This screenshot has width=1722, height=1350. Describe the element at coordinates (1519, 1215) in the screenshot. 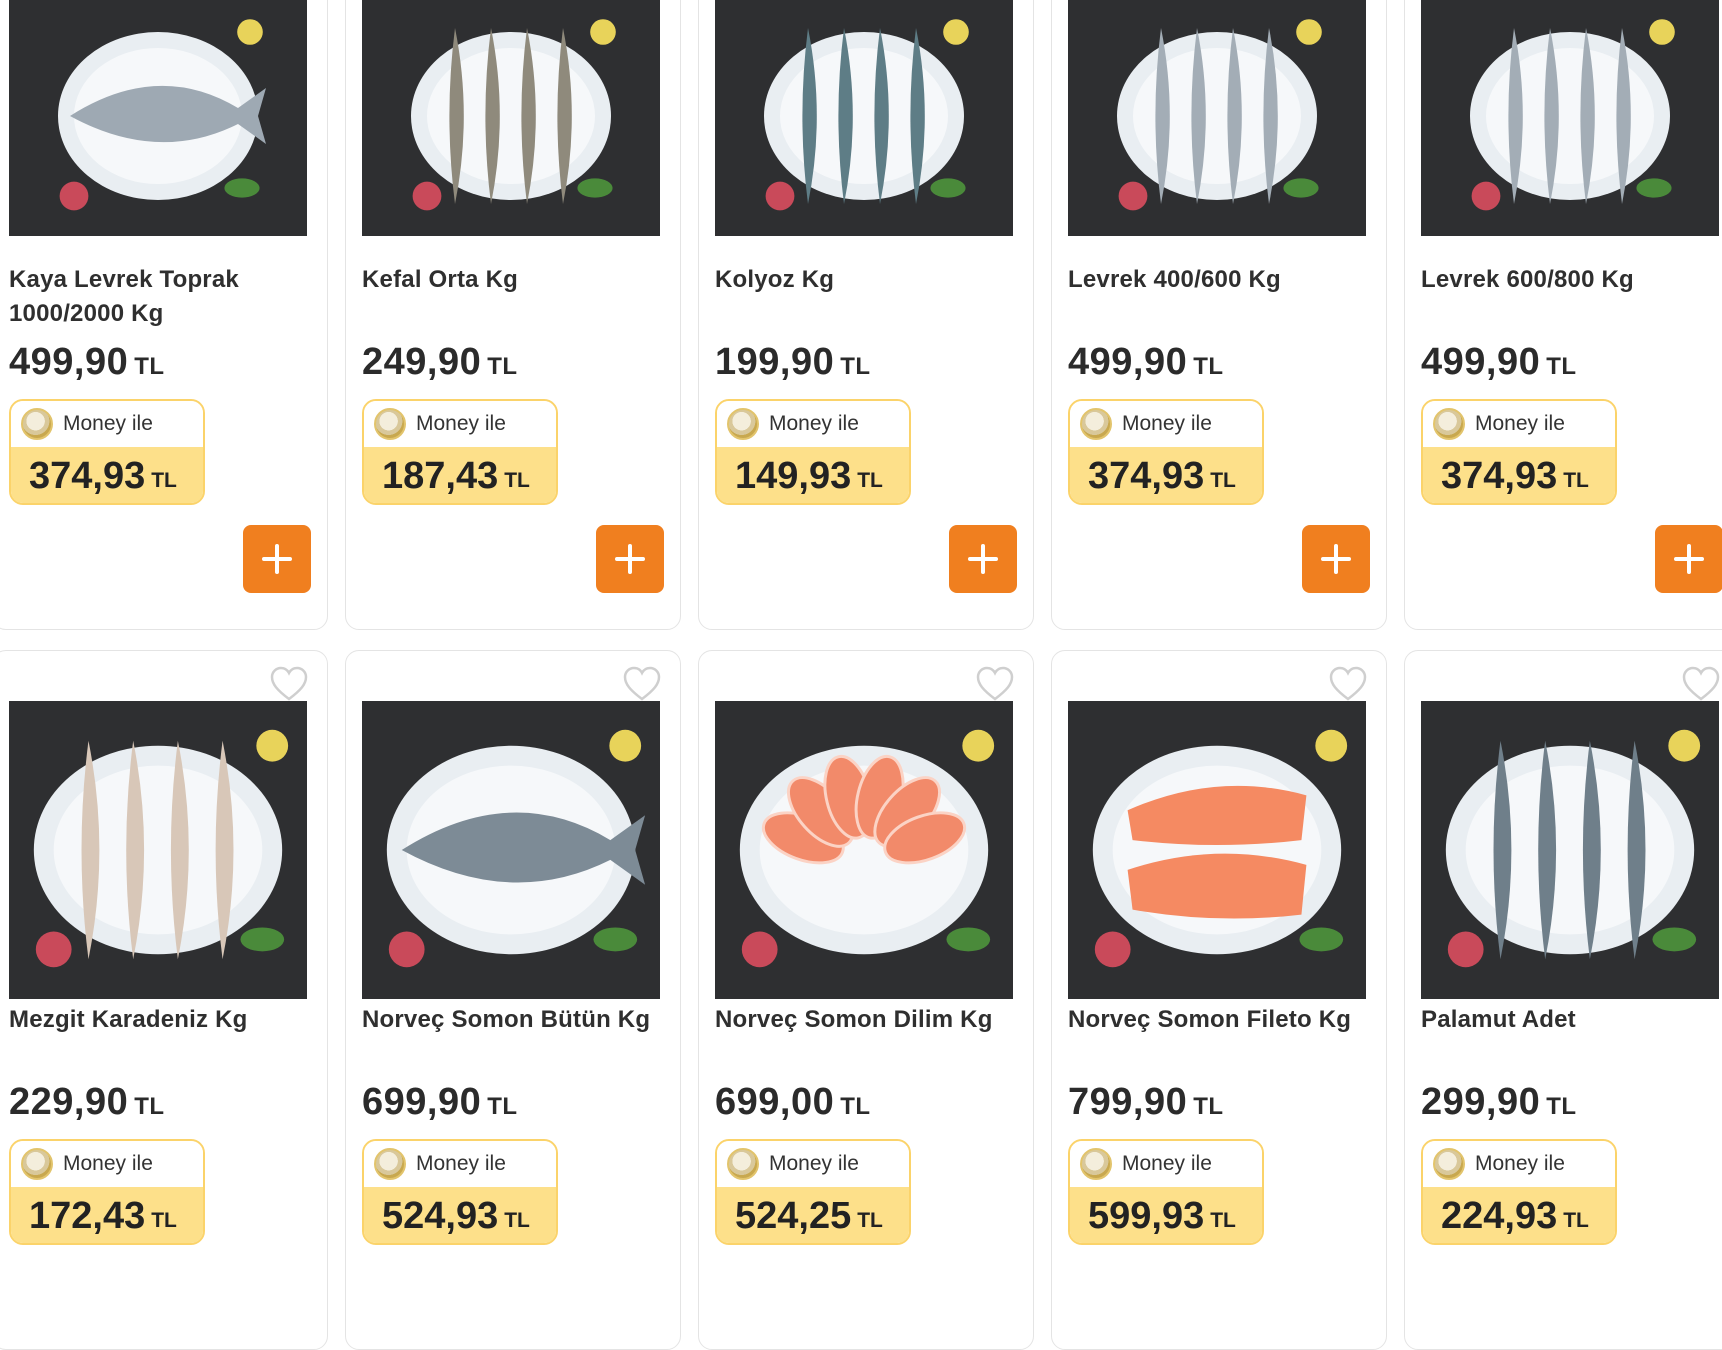

I see `money-price: 224,93 TL` at that location.